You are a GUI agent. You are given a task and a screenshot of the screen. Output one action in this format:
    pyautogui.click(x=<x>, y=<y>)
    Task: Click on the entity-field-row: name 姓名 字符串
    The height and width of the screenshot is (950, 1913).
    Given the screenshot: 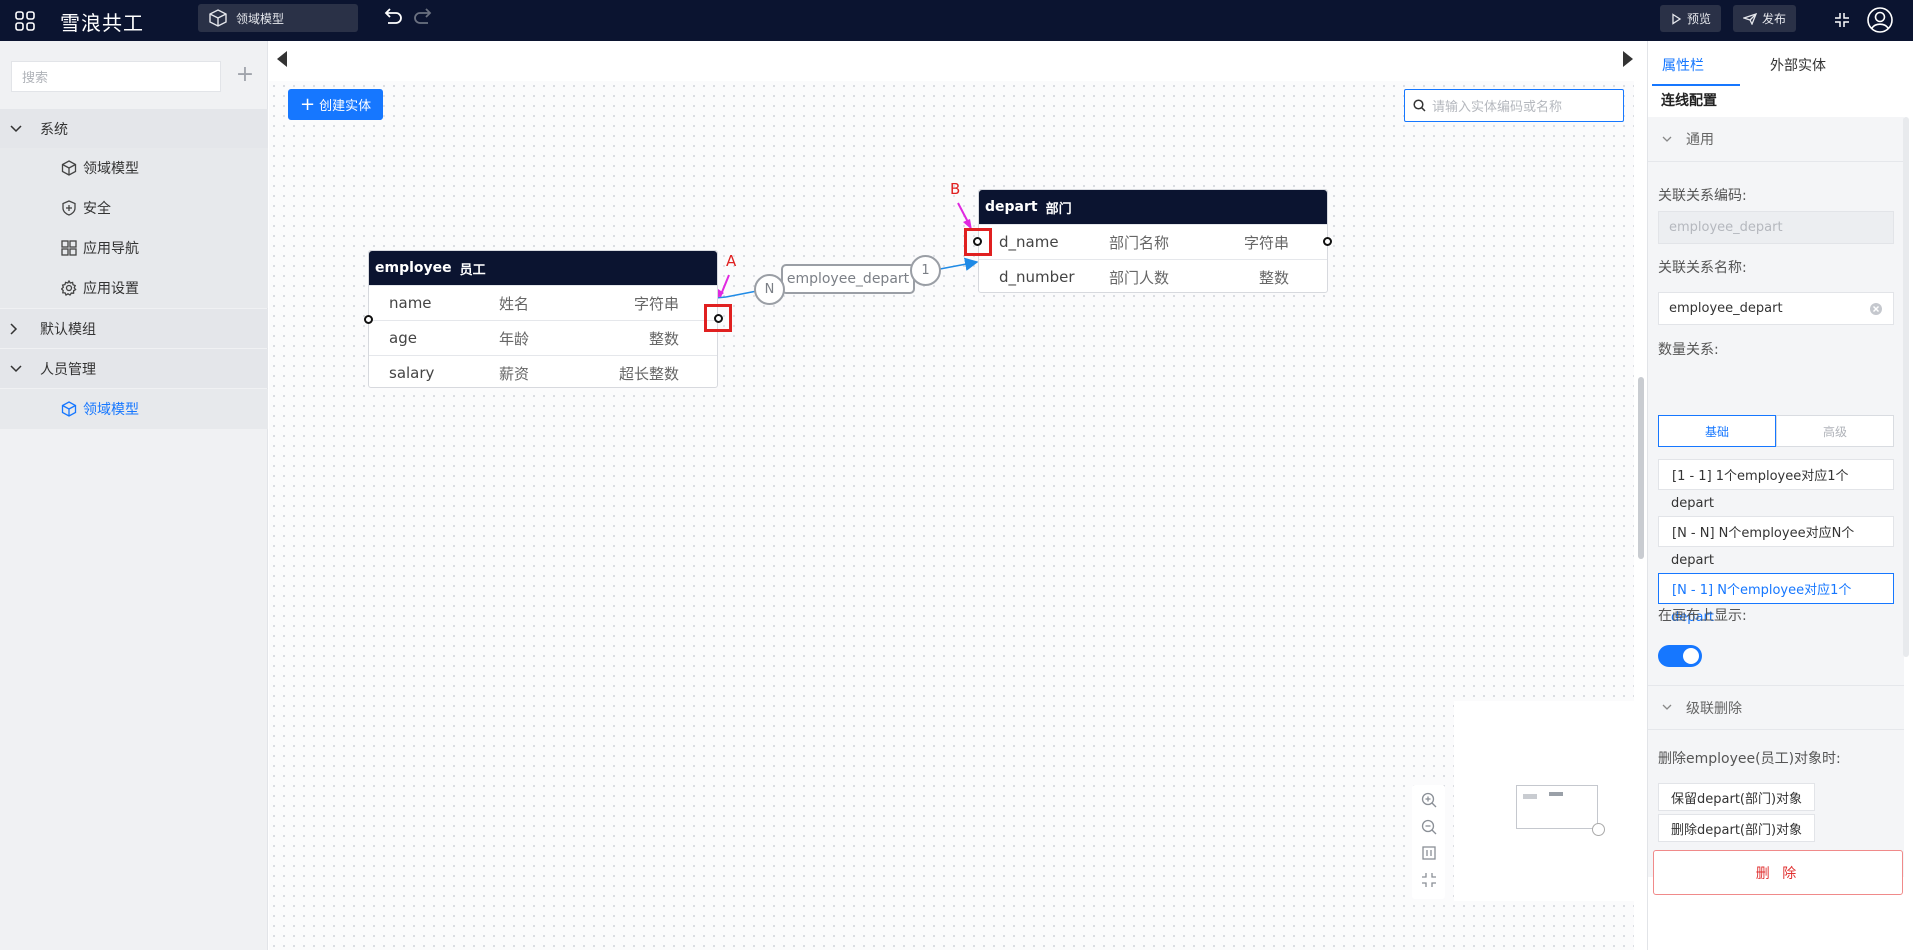 What is the action you would take?
    pyautogui.click(x=543, y=302)
    